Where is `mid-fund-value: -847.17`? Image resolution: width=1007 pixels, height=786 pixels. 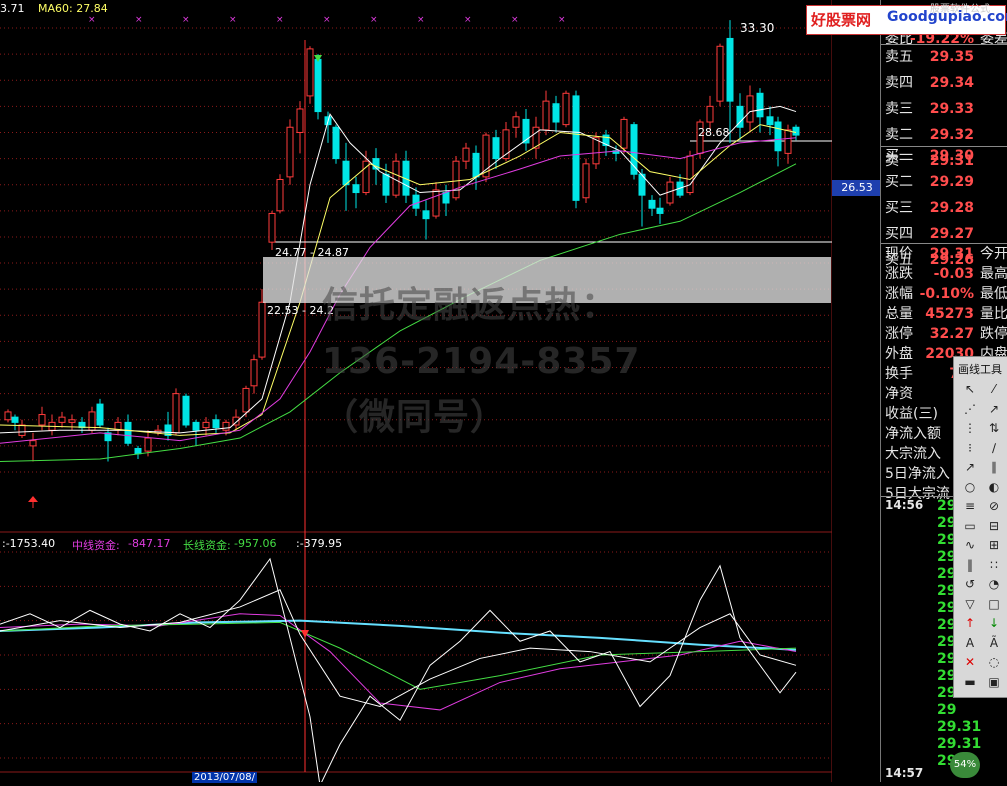
mid-fund-value: -847.17 is located at coordinates (149, 543).